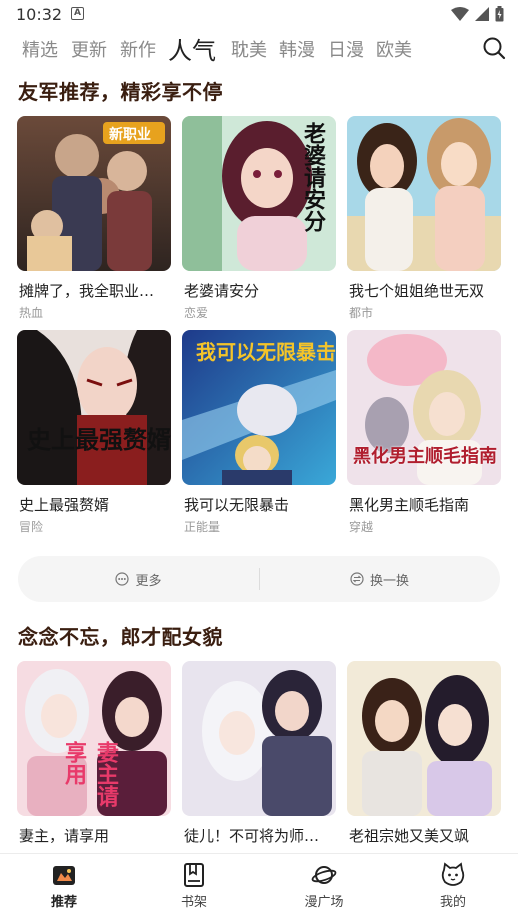 The width and height of the screenshot is (518, 922). I want to click on comic-card: 我七个姐姐绝世无双 都市, so click(424, 218).